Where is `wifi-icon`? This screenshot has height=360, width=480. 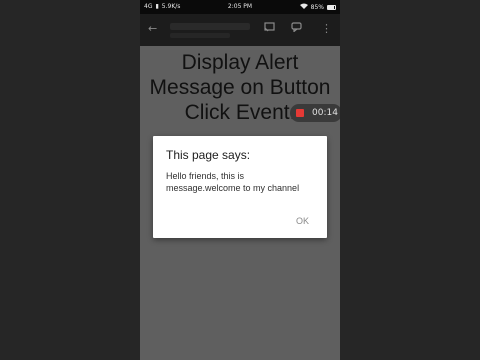
wifi-icon is located at coordinates (303, 7).